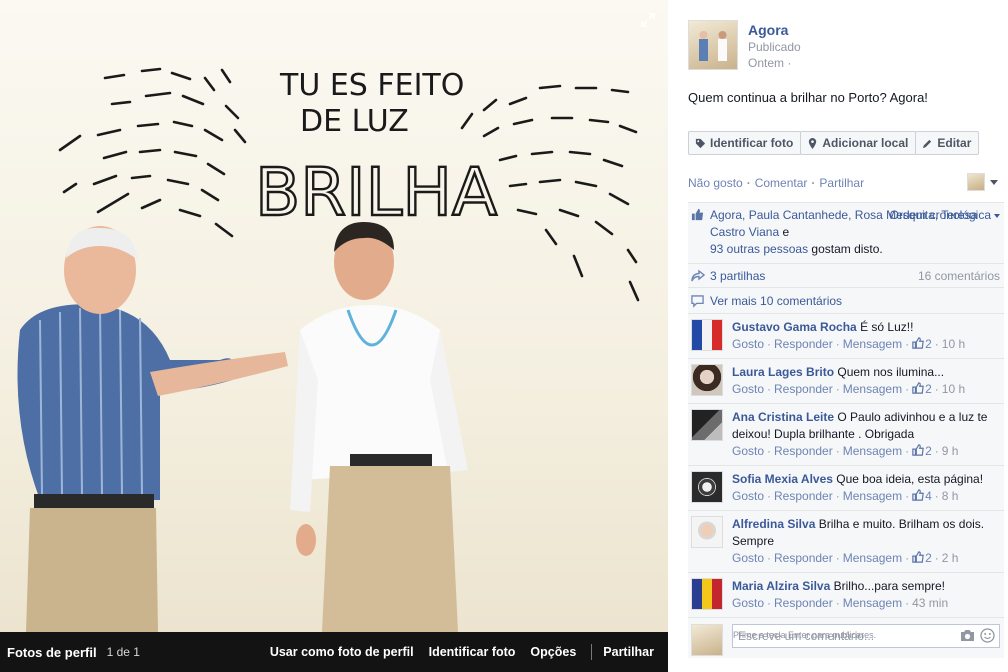  What do you see at coordinates (759, 249) in the screenshot?
I see `likers-others-link: 93 outras pessoas` at bounding box center [759, 249].